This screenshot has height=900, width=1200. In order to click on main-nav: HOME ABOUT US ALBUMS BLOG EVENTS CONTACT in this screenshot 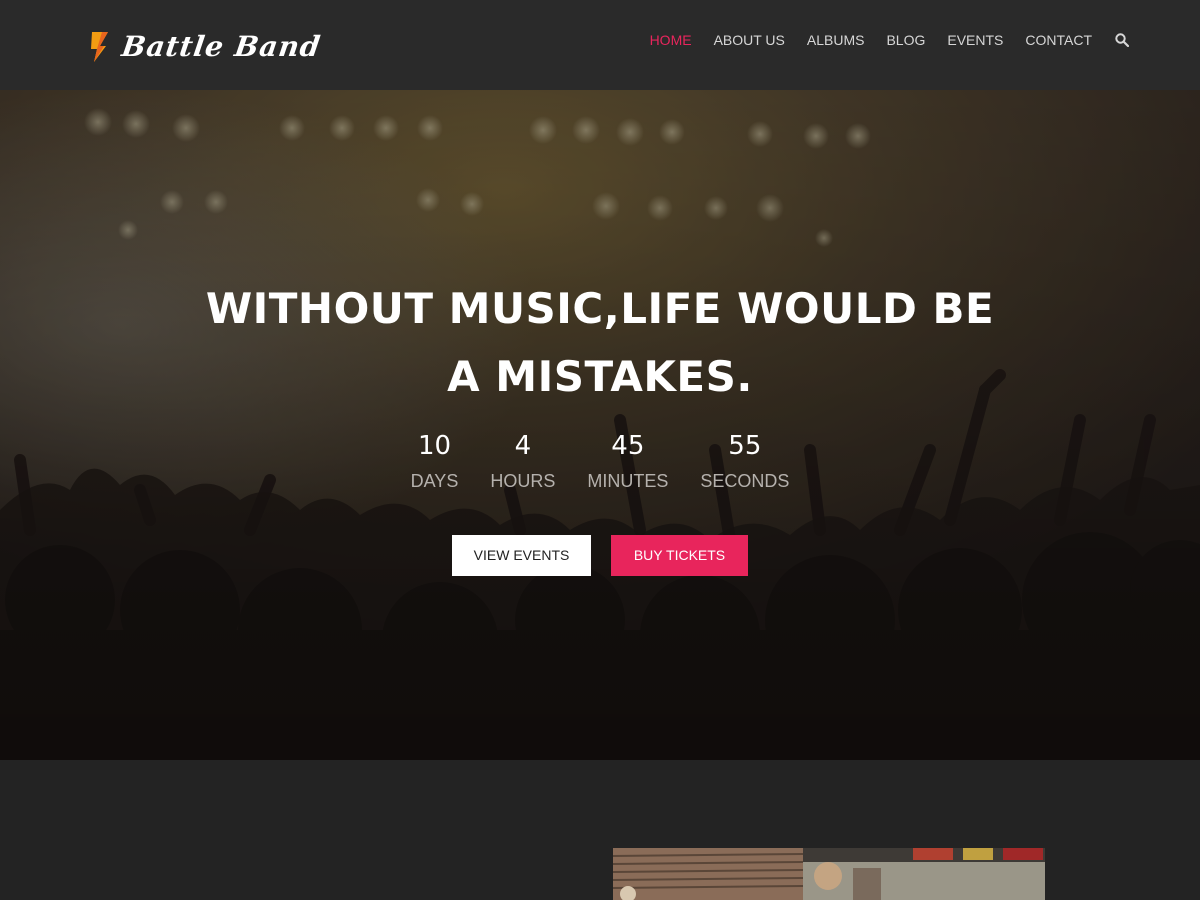, I will do `click(890, 40)`.